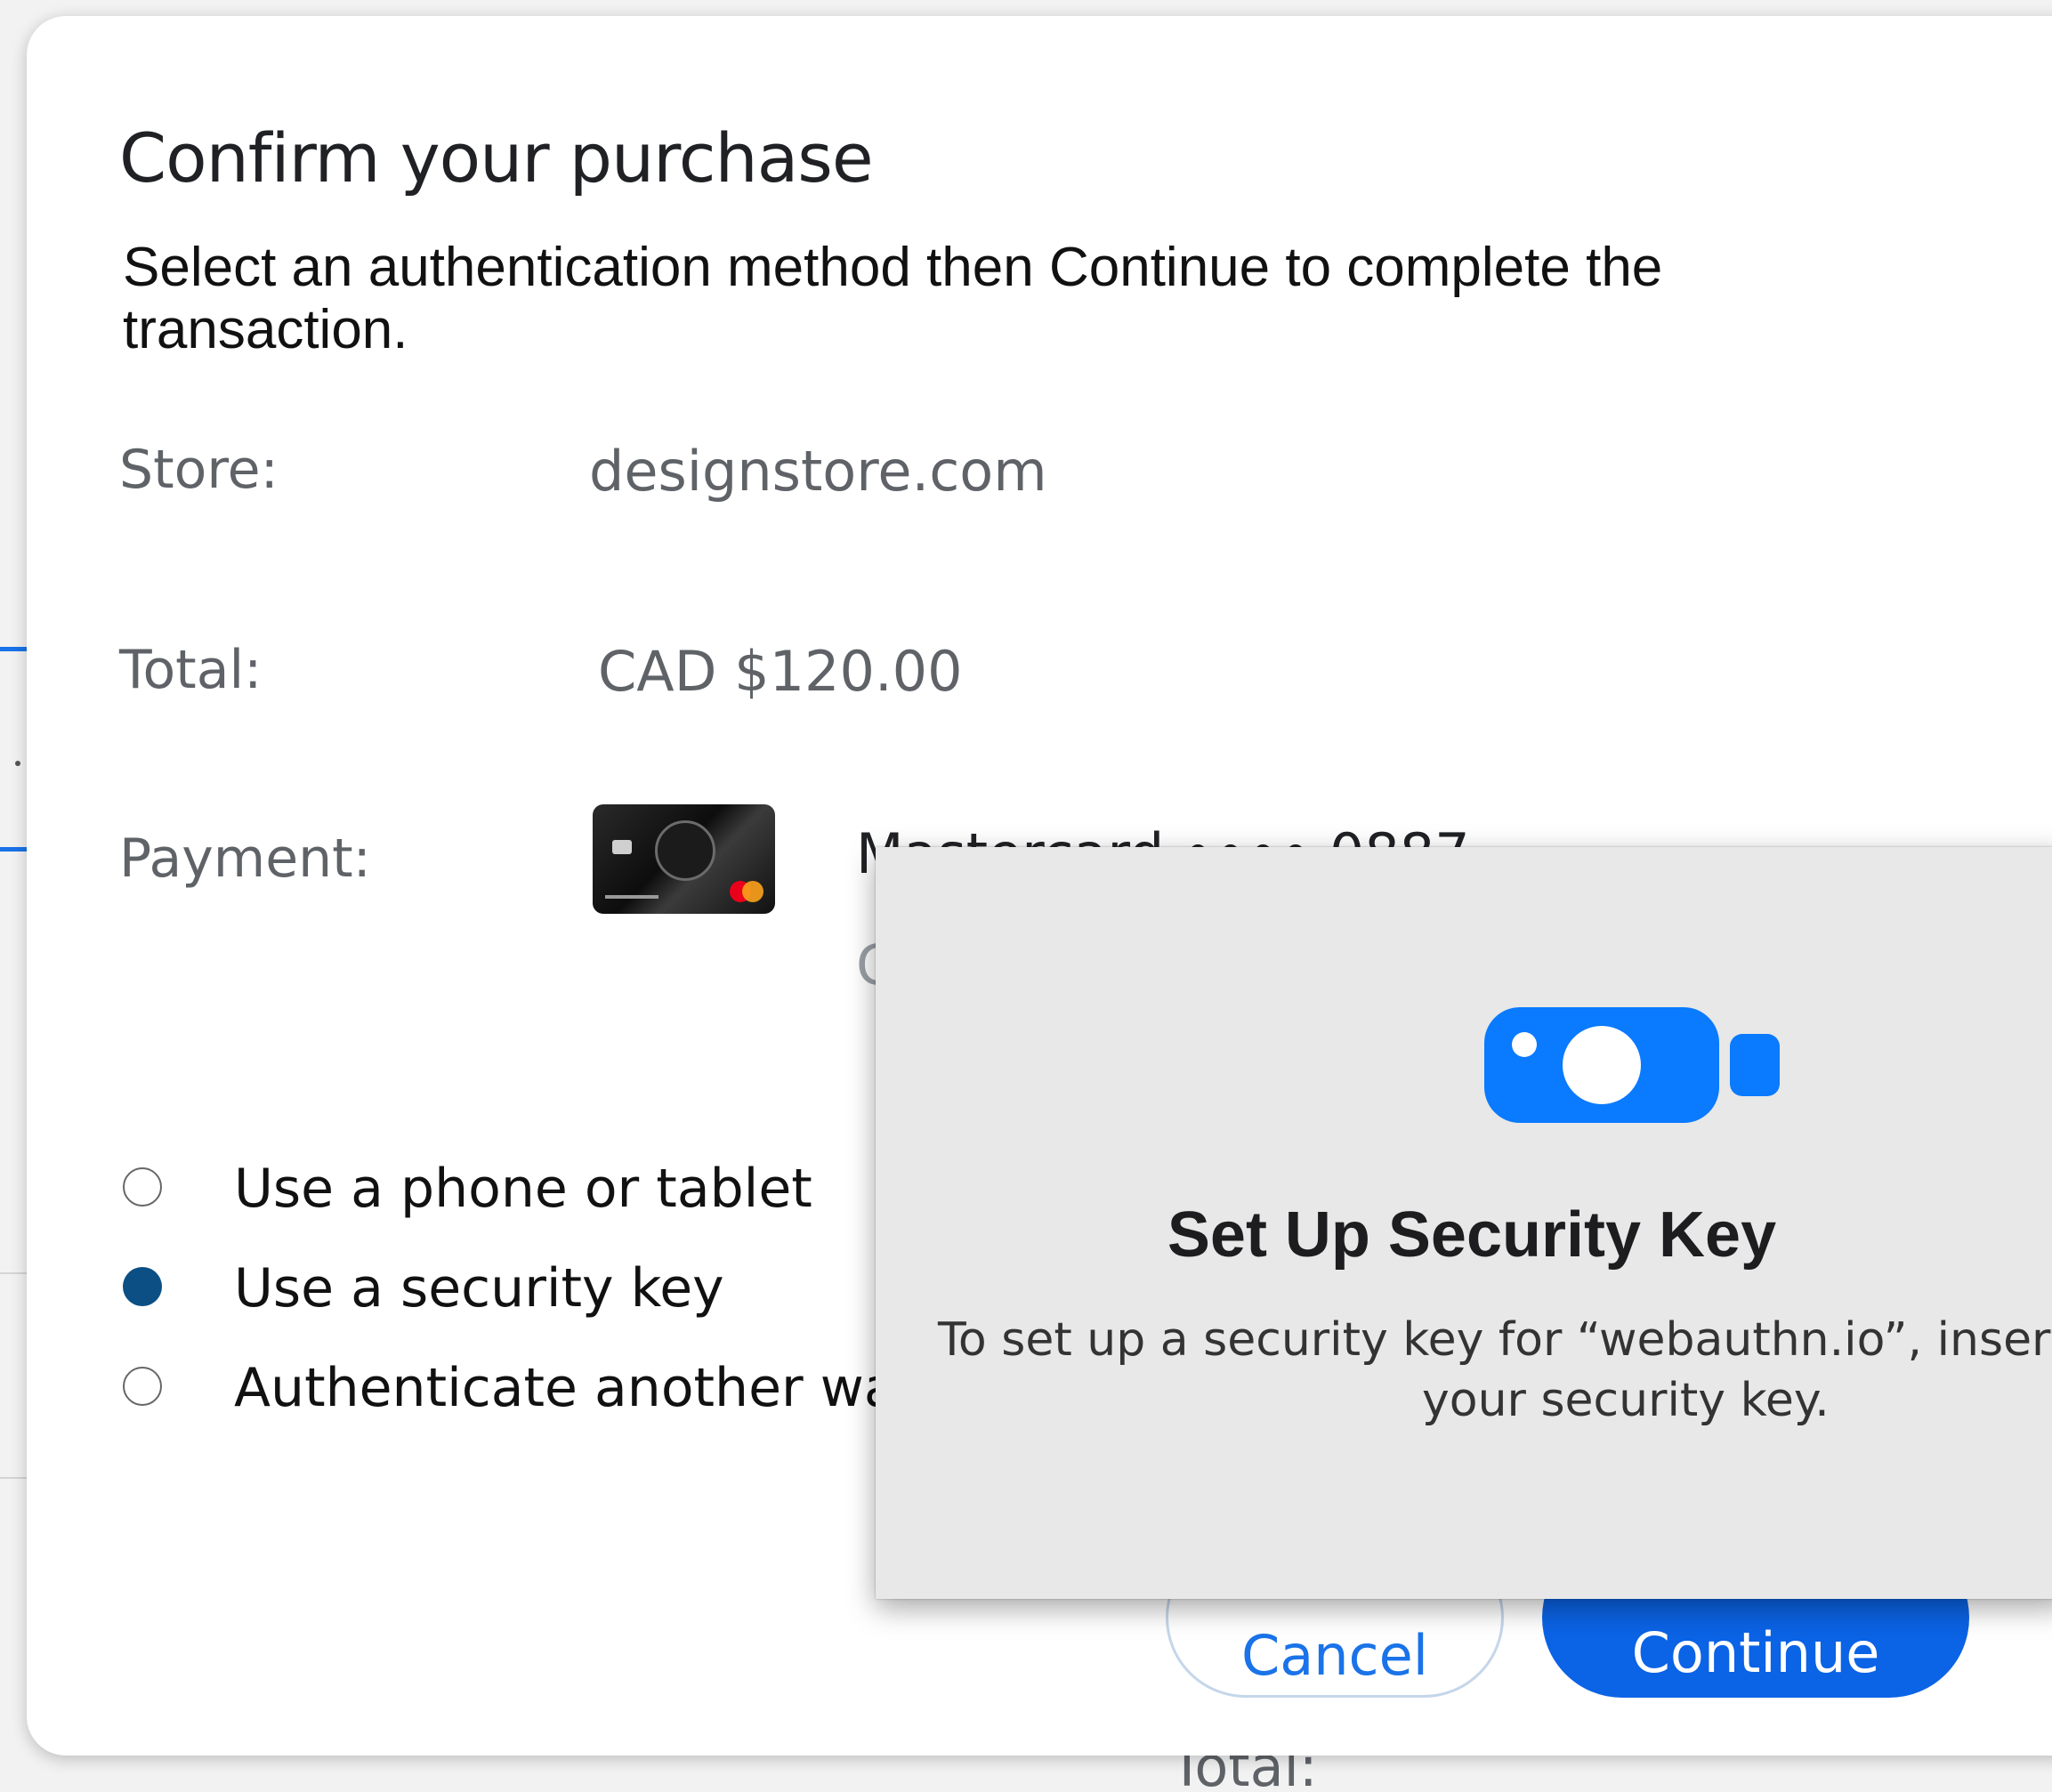 The width and height of the screenshot is (2052, 1792). Describe the element at coordinates (479, 1288) in the screenshot. I see `option-label: Use a security key` at that location.